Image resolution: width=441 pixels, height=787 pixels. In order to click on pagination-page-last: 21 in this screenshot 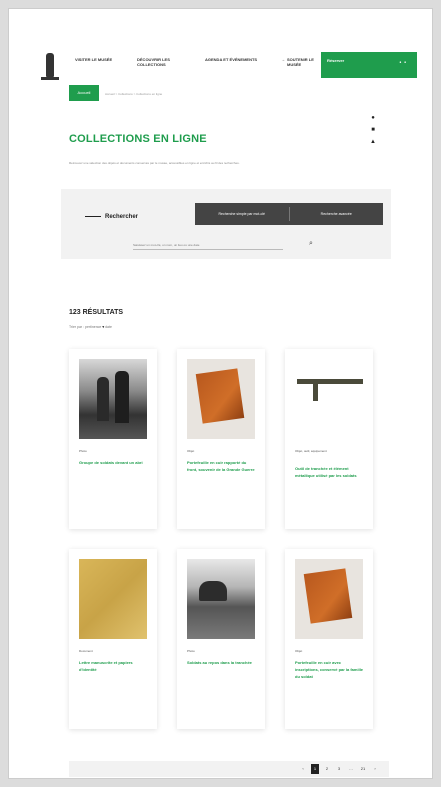, I will do `click(363, 769)`.